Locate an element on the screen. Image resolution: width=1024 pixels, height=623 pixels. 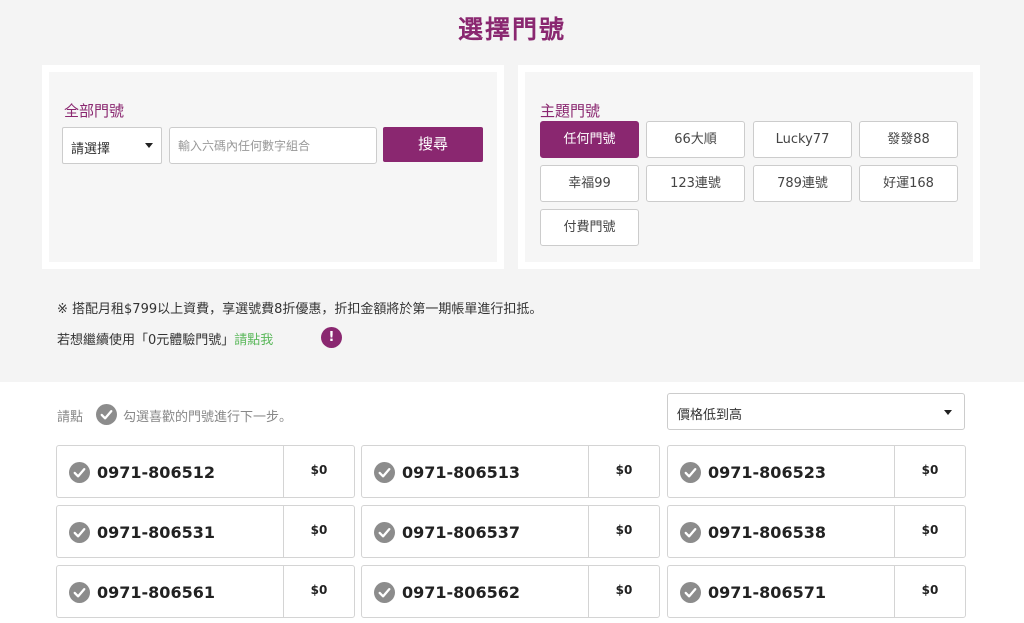
exclamation-icon: ! is located at coordinates (331, 337).